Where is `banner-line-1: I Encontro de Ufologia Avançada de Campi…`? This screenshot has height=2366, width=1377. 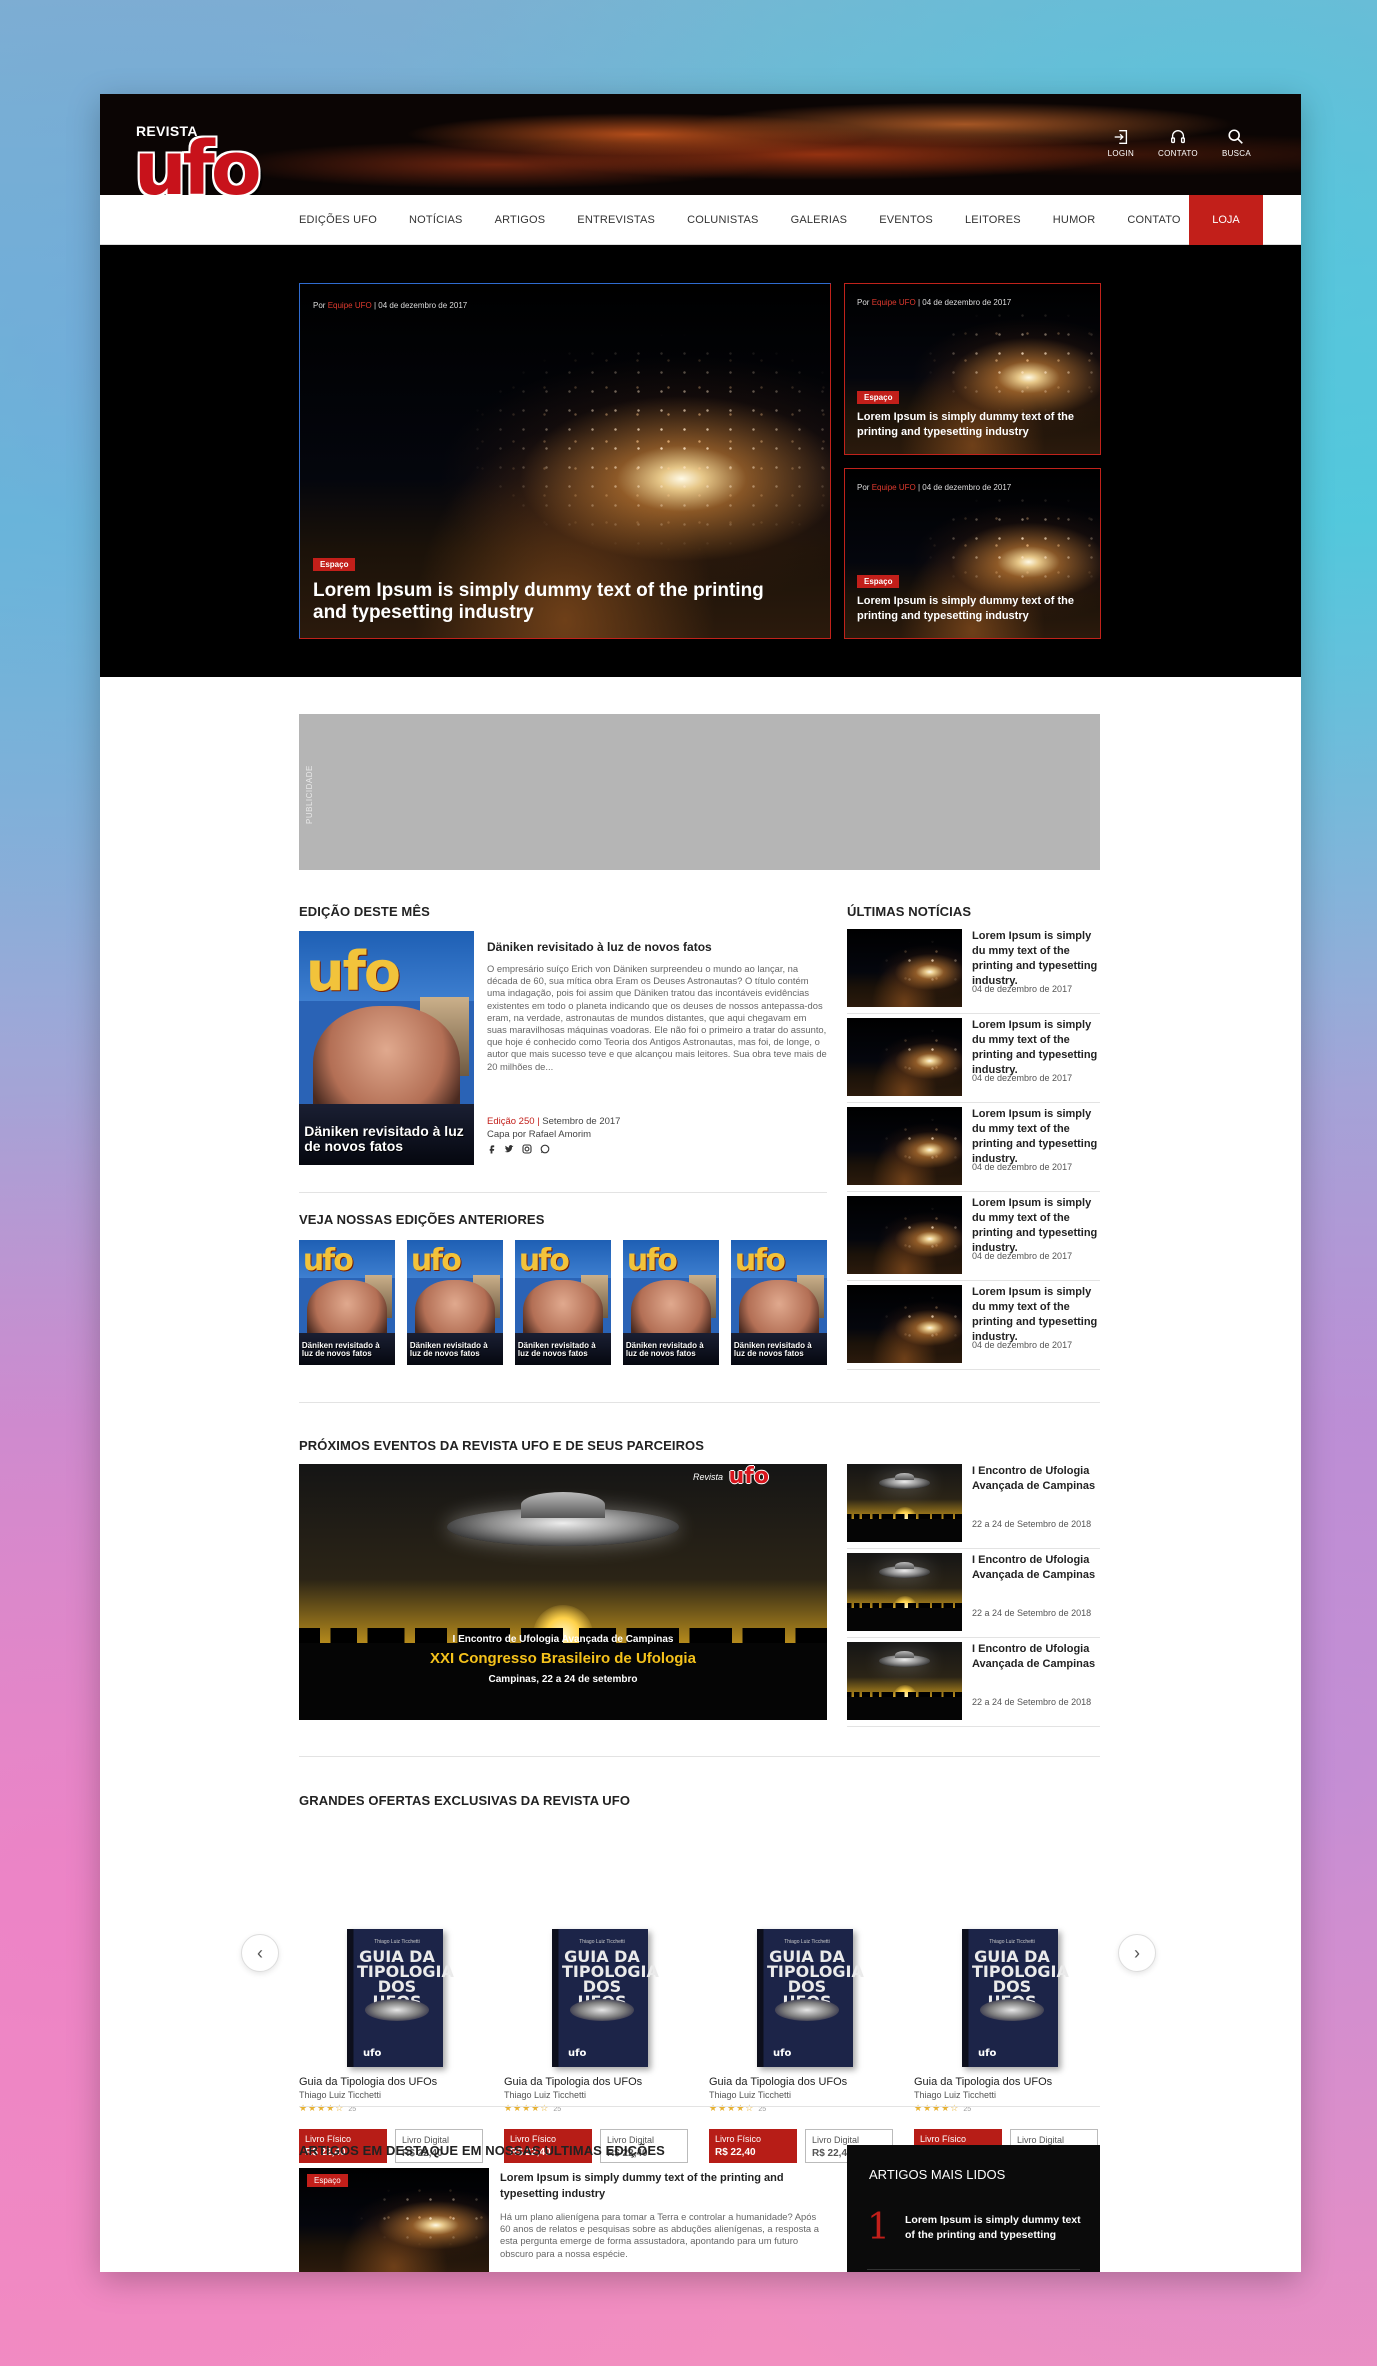 banner-line-1: I Encontro de Ufologia Avançada de Campi… is located at coordinates (563, 1639).